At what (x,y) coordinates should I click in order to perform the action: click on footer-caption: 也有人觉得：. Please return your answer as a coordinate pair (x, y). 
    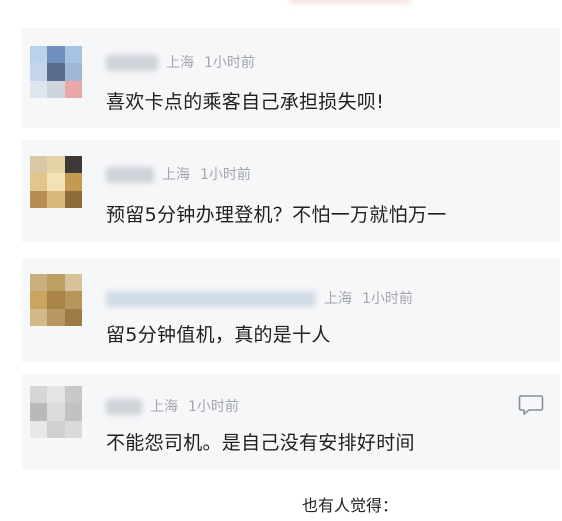
    Looking at the image, I should click on (350, 505).